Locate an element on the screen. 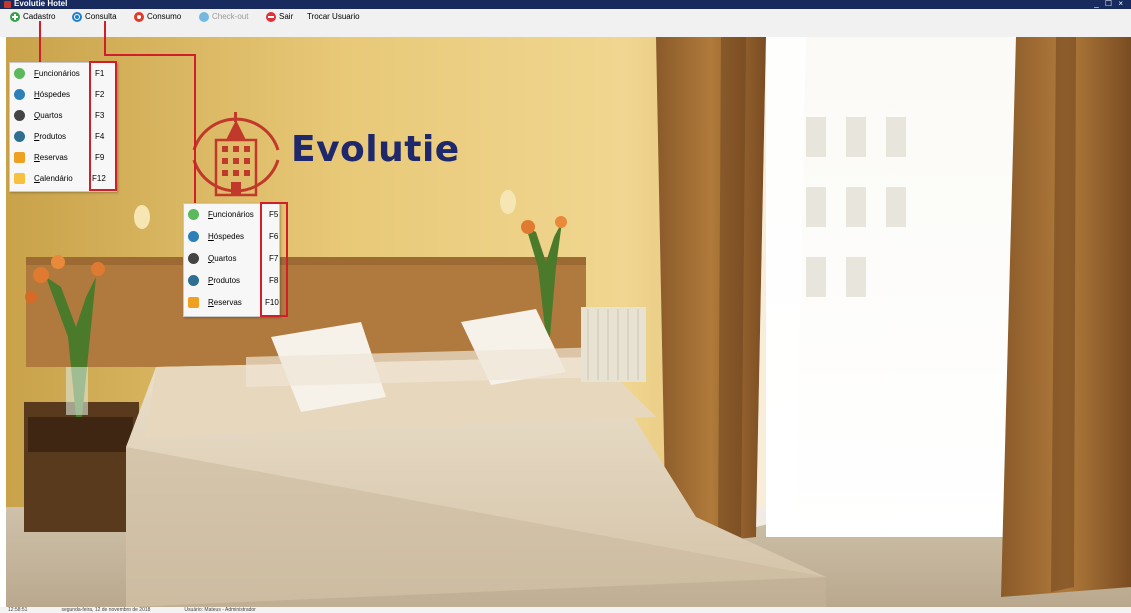  status-time: 12:58:51 is located at coordinates (18, 610).